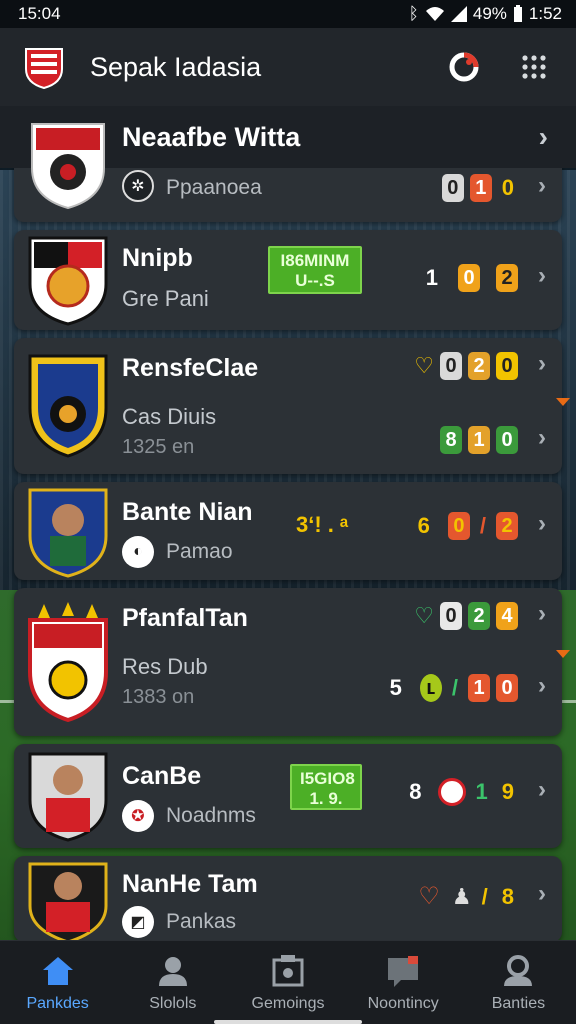 This screenshot has height=1024, width=576. I want to click on battery-icon, so click(517, 13).